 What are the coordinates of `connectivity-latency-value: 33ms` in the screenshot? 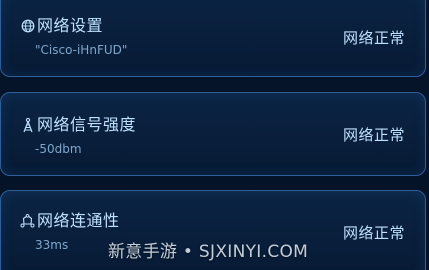 It's located at (52, 245).